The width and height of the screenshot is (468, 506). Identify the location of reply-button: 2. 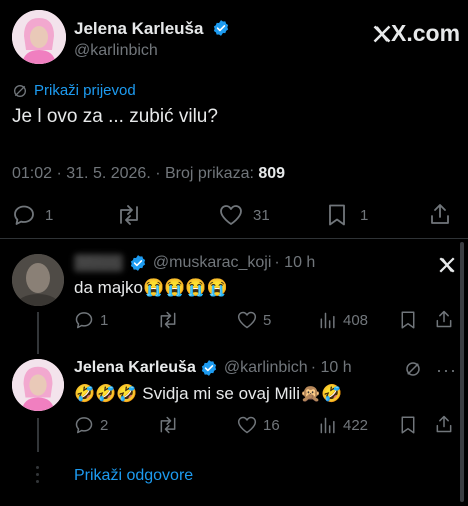
(91, 425).